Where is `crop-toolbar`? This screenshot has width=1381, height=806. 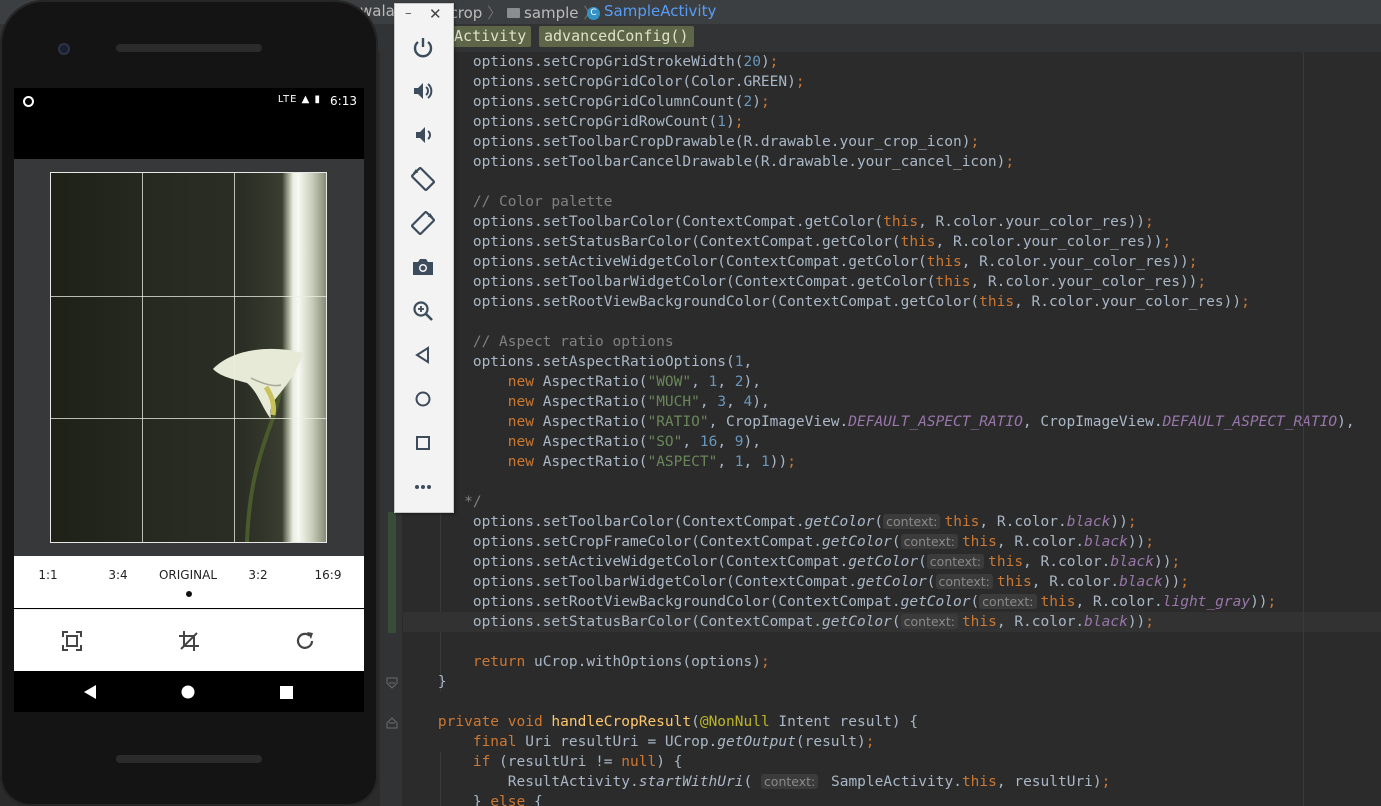 crop-toolbar is located at coordinates (189, 640).